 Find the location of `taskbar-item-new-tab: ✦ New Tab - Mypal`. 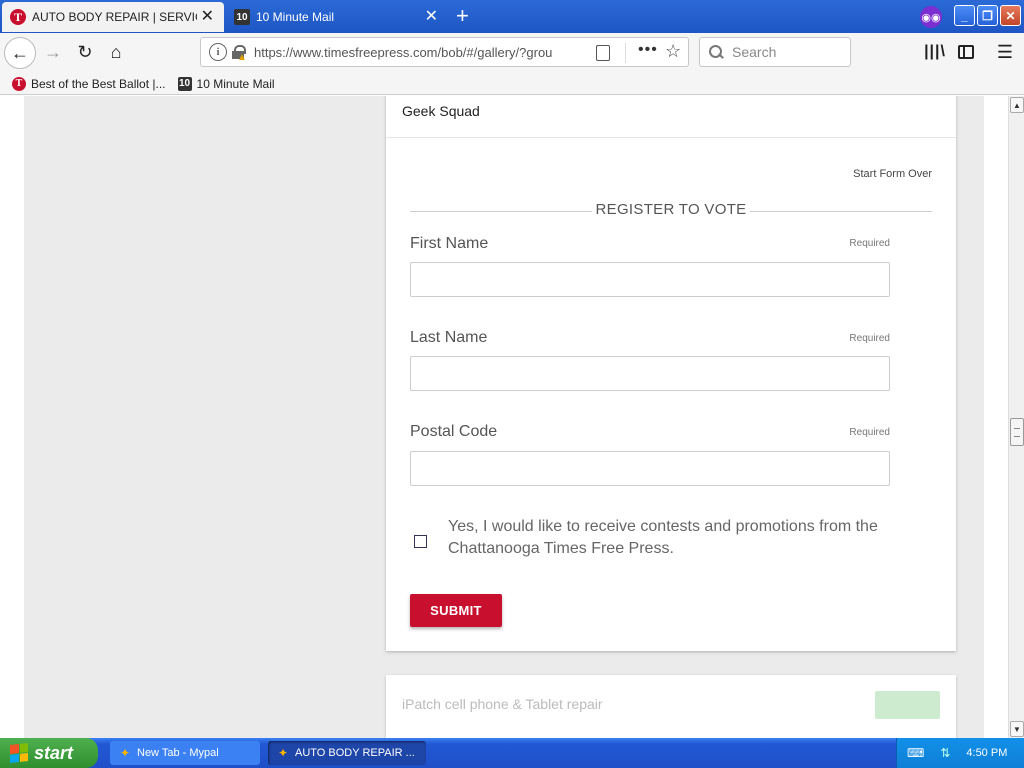

taskbar-item-new-tab: ✦ New Tab - Mypal is located at coordinates (185, 753).